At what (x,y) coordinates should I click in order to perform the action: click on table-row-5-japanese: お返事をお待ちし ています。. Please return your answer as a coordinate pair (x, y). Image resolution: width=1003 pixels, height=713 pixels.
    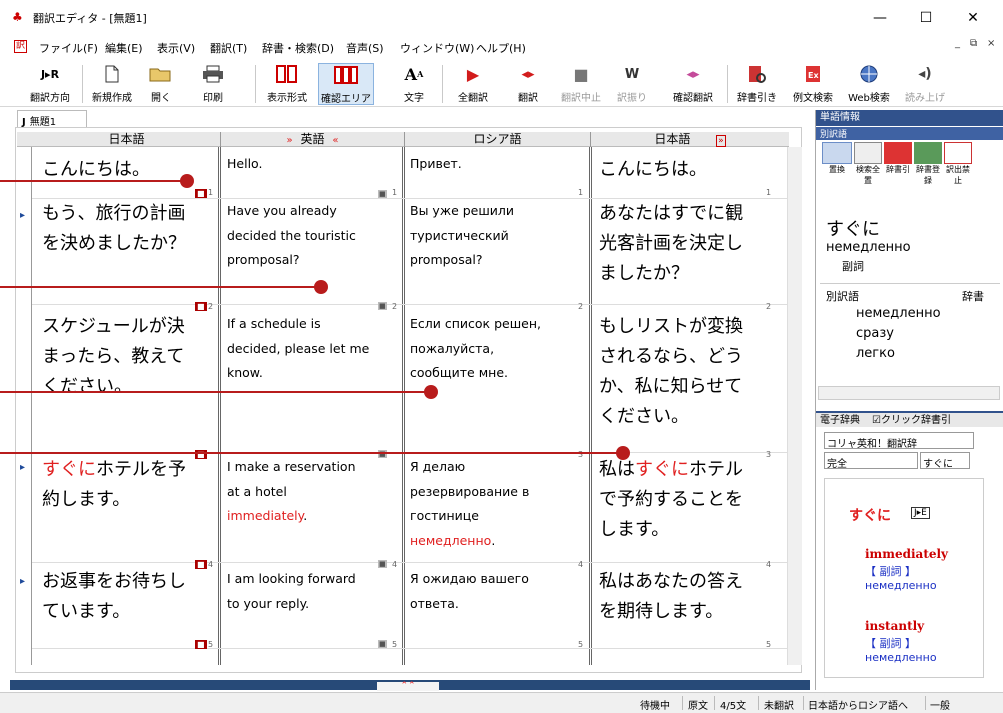
    Looking at the image, I should click on (129, 597).